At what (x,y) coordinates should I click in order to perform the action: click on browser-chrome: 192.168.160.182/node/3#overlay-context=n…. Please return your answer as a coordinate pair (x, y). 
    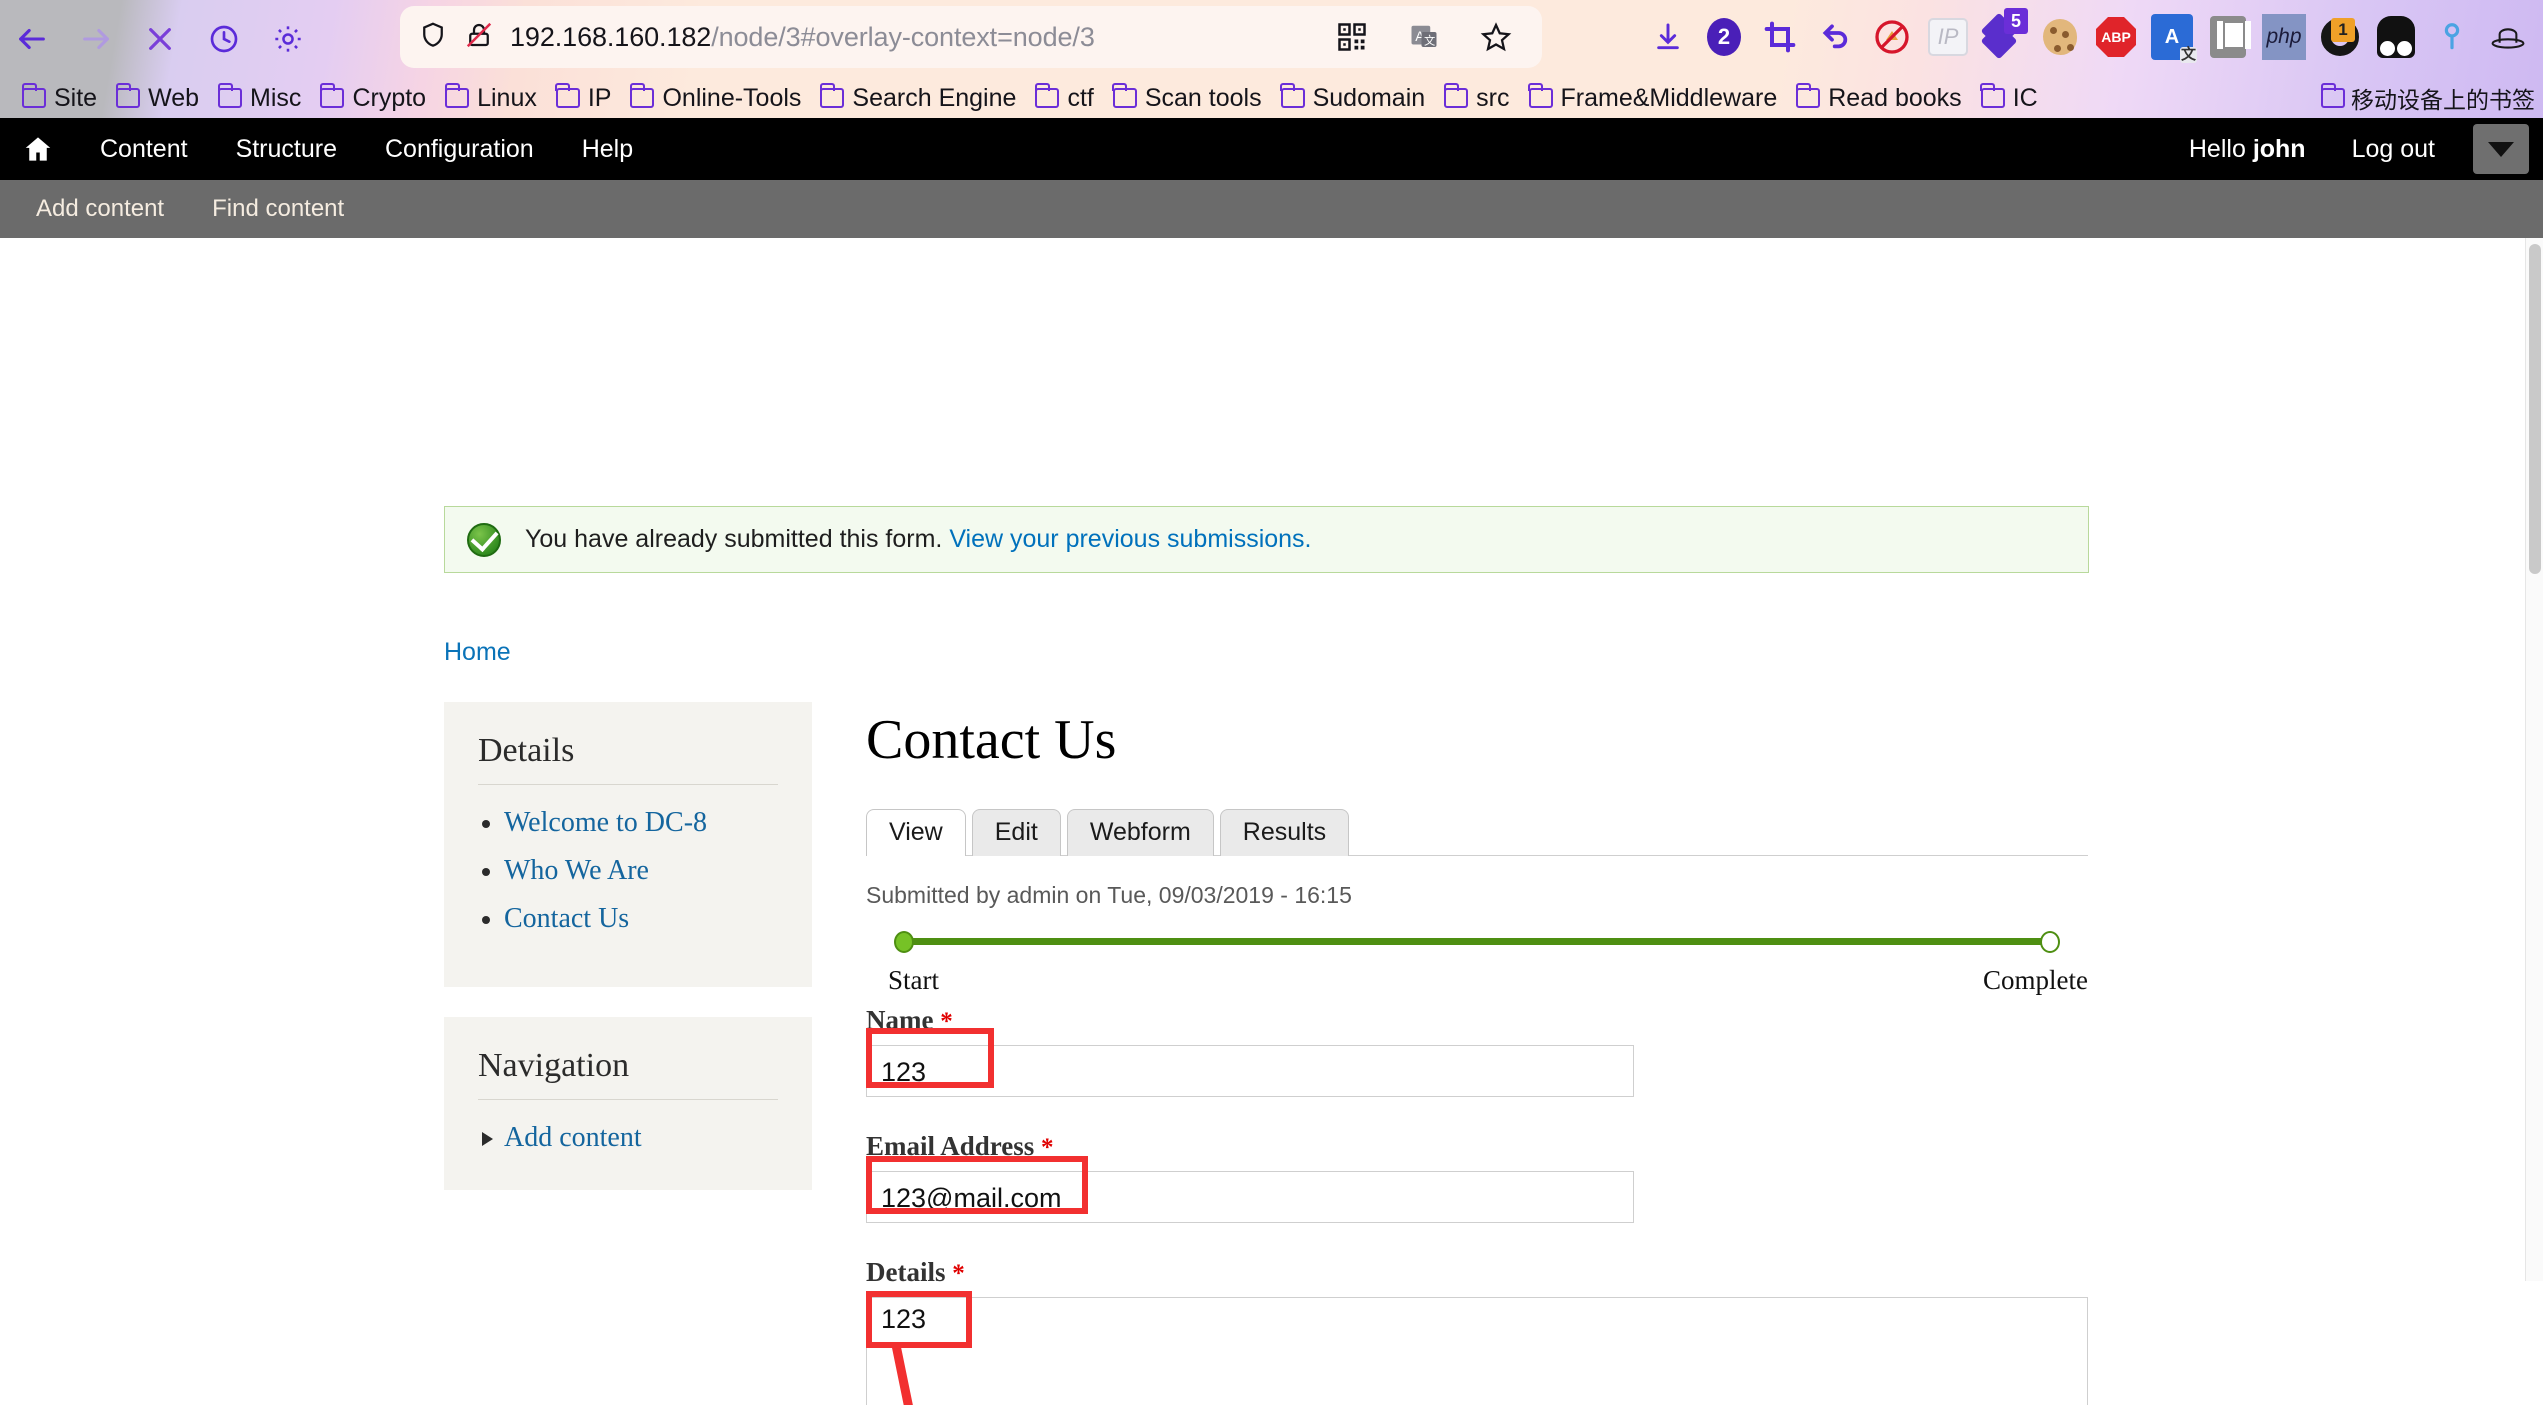
    Looking at the image, I should click on (1271, 59).